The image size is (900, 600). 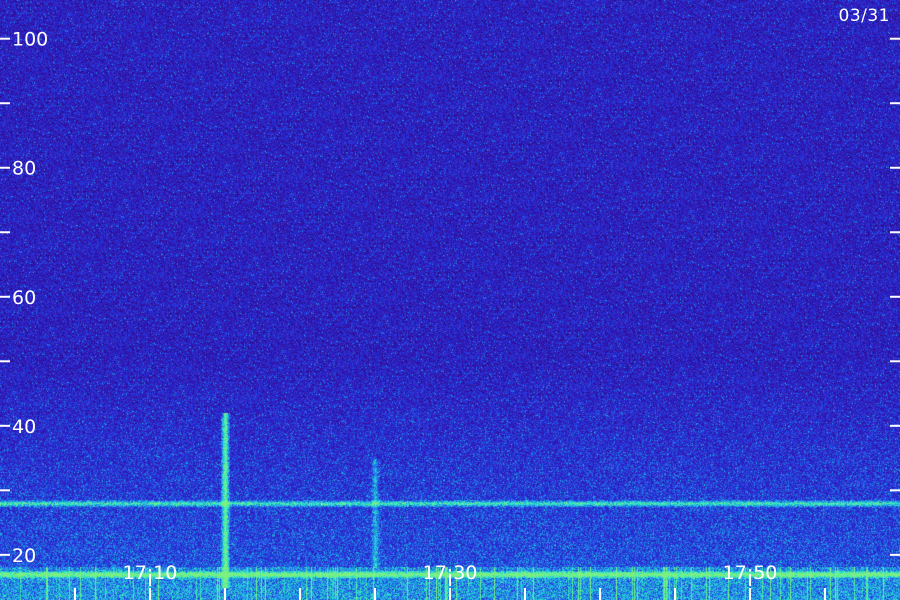 I want to click on date-label: 03/31, so click(x=864, y=16).